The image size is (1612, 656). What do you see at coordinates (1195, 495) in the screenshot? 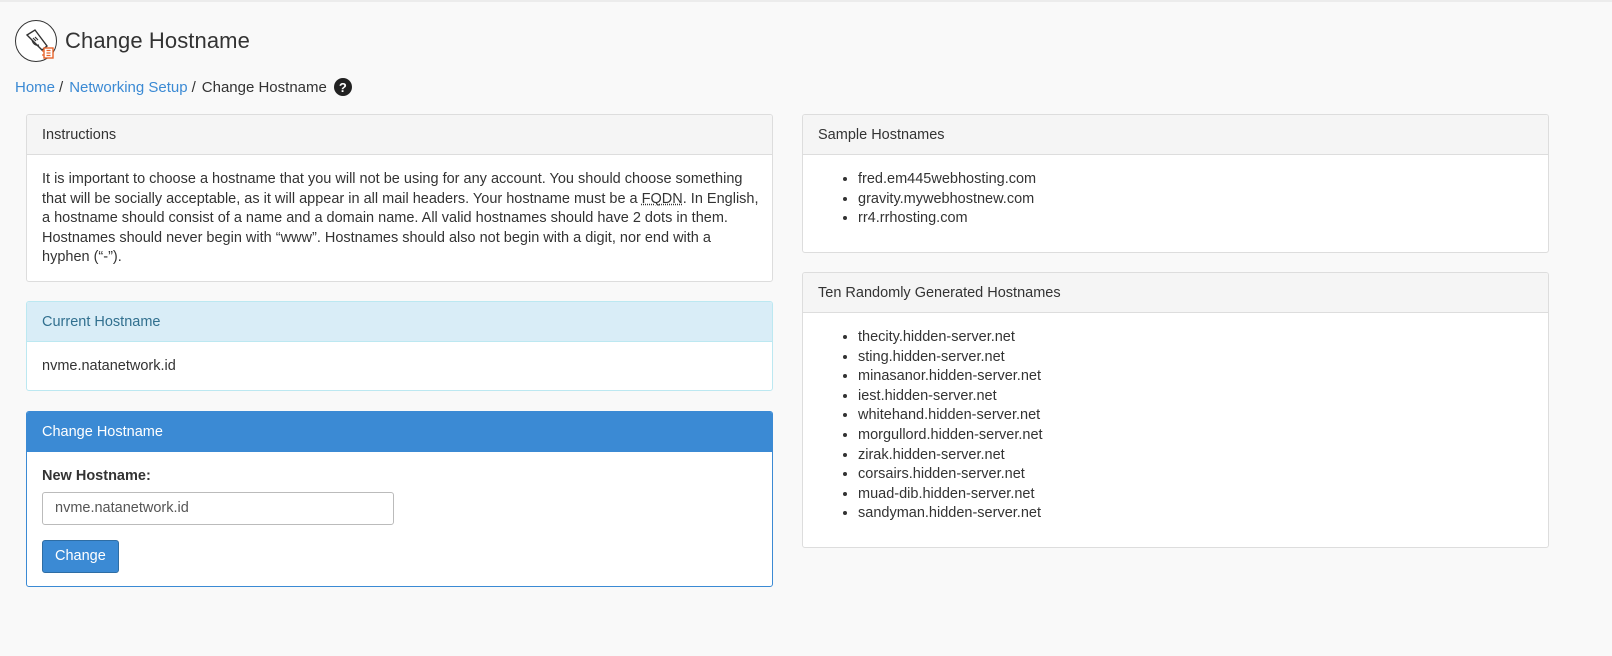
I see `list-item: muad-dib.hidden-server.net` at bounding box center [1195, 495].